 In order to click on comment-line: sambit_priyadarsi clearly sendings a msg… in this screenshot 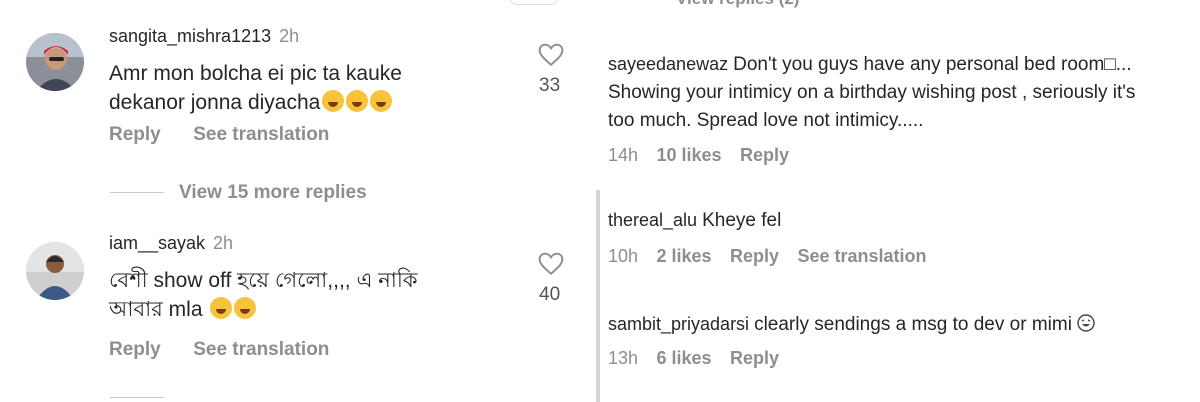, I will do `click(851, 324)`.